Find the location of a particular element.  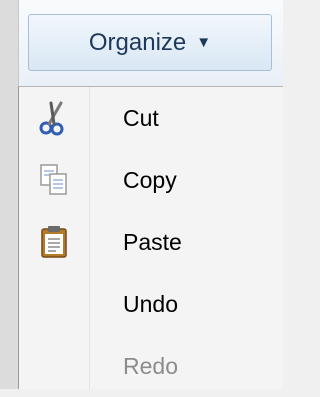

menu-item-copy: Copy is located at coordinates (151, 180).